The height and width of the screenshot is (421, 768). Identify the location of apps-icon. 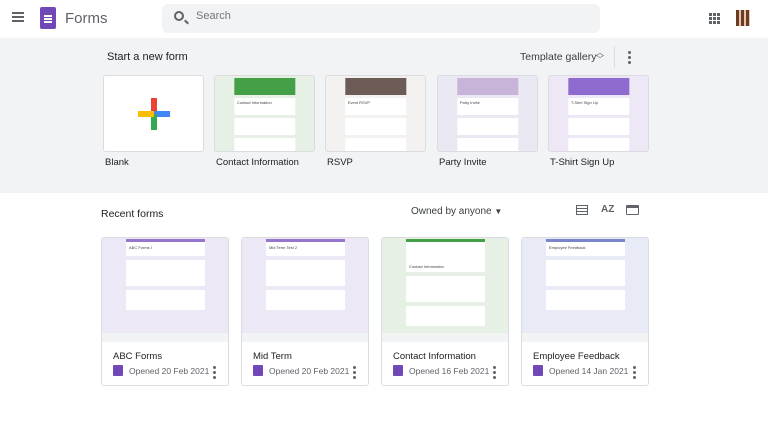
(714, 18).